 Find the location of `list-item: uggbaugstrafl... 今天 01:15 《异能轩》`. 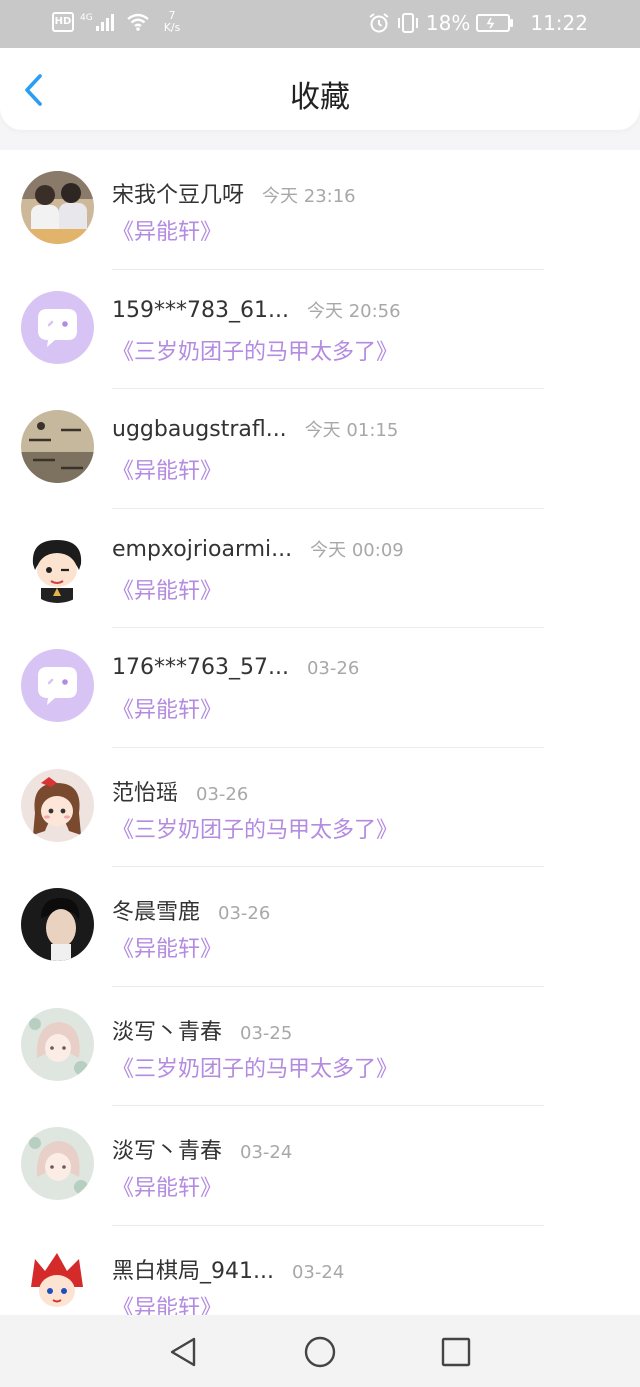

list-item: uggbaugstrafl... 今天 01:15 《异能轩》 is located at coordinates (320, 449).